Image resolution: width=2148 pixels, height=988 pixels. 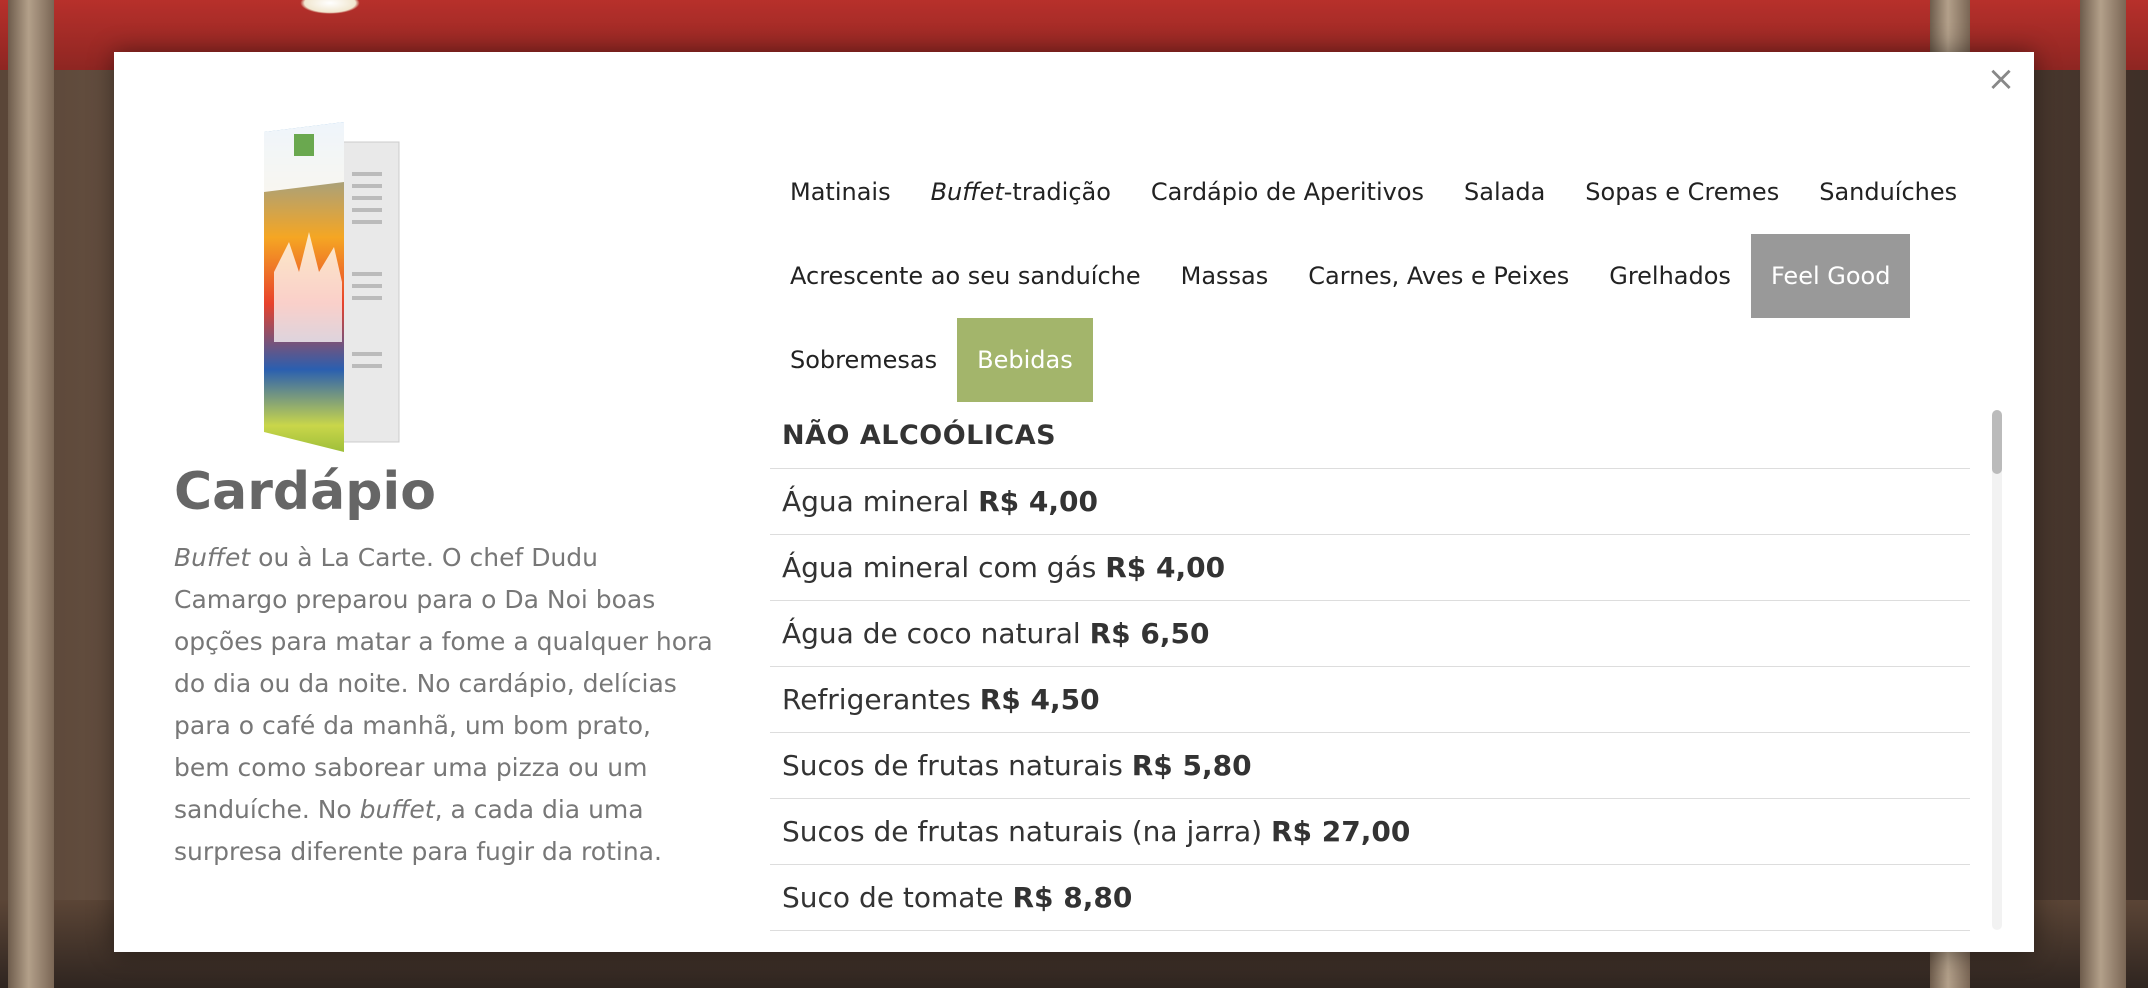 I want to click on list-item: Suco de tomate R$ 8,80, so click(x=1370, y=898).